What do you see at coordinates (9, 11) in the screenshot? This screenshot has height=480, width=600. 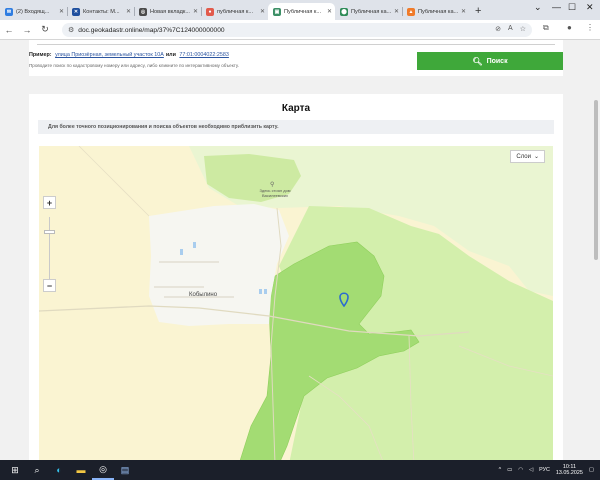 I see `tab-favicon-icon: ✉` at bounding box center [9, 11].